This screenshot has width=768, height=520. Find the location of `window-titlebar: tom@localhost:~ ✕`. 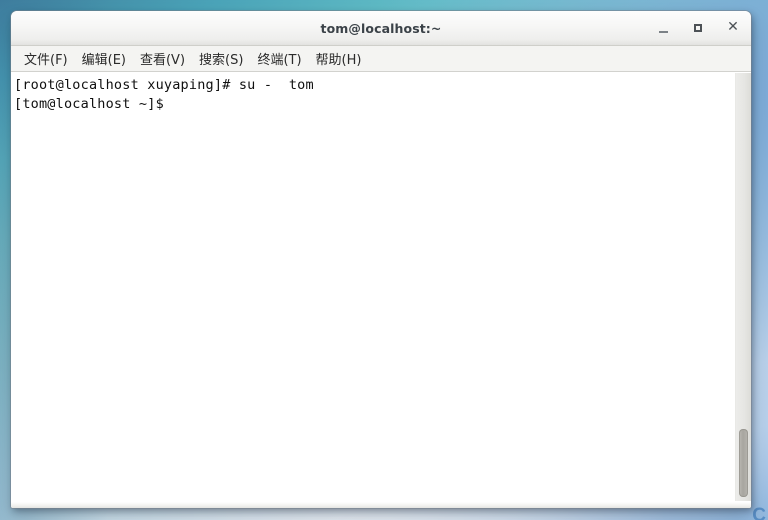

window-titlebar: tom@localhost:~ ✕ is located at coordinates (381, 28).